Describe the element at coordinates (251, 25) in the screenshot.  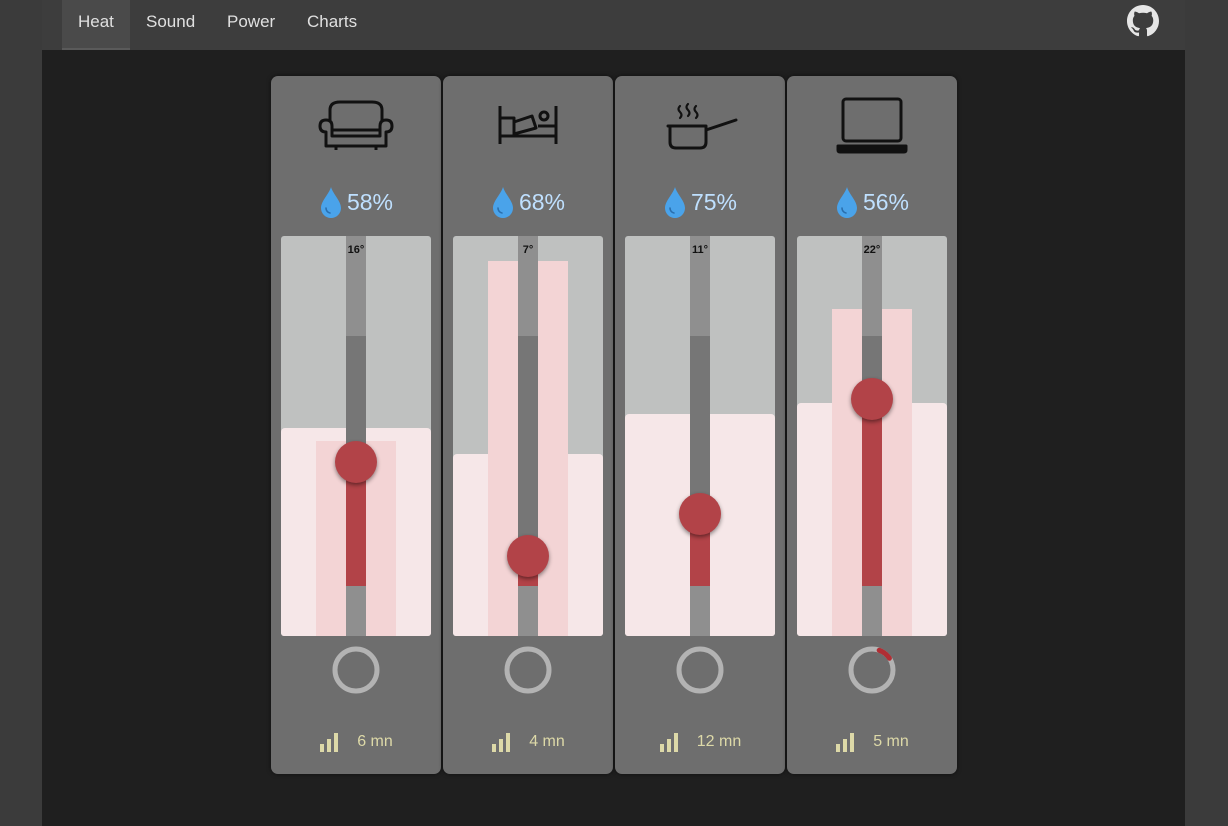
I see `tab-power: Power` at that location.